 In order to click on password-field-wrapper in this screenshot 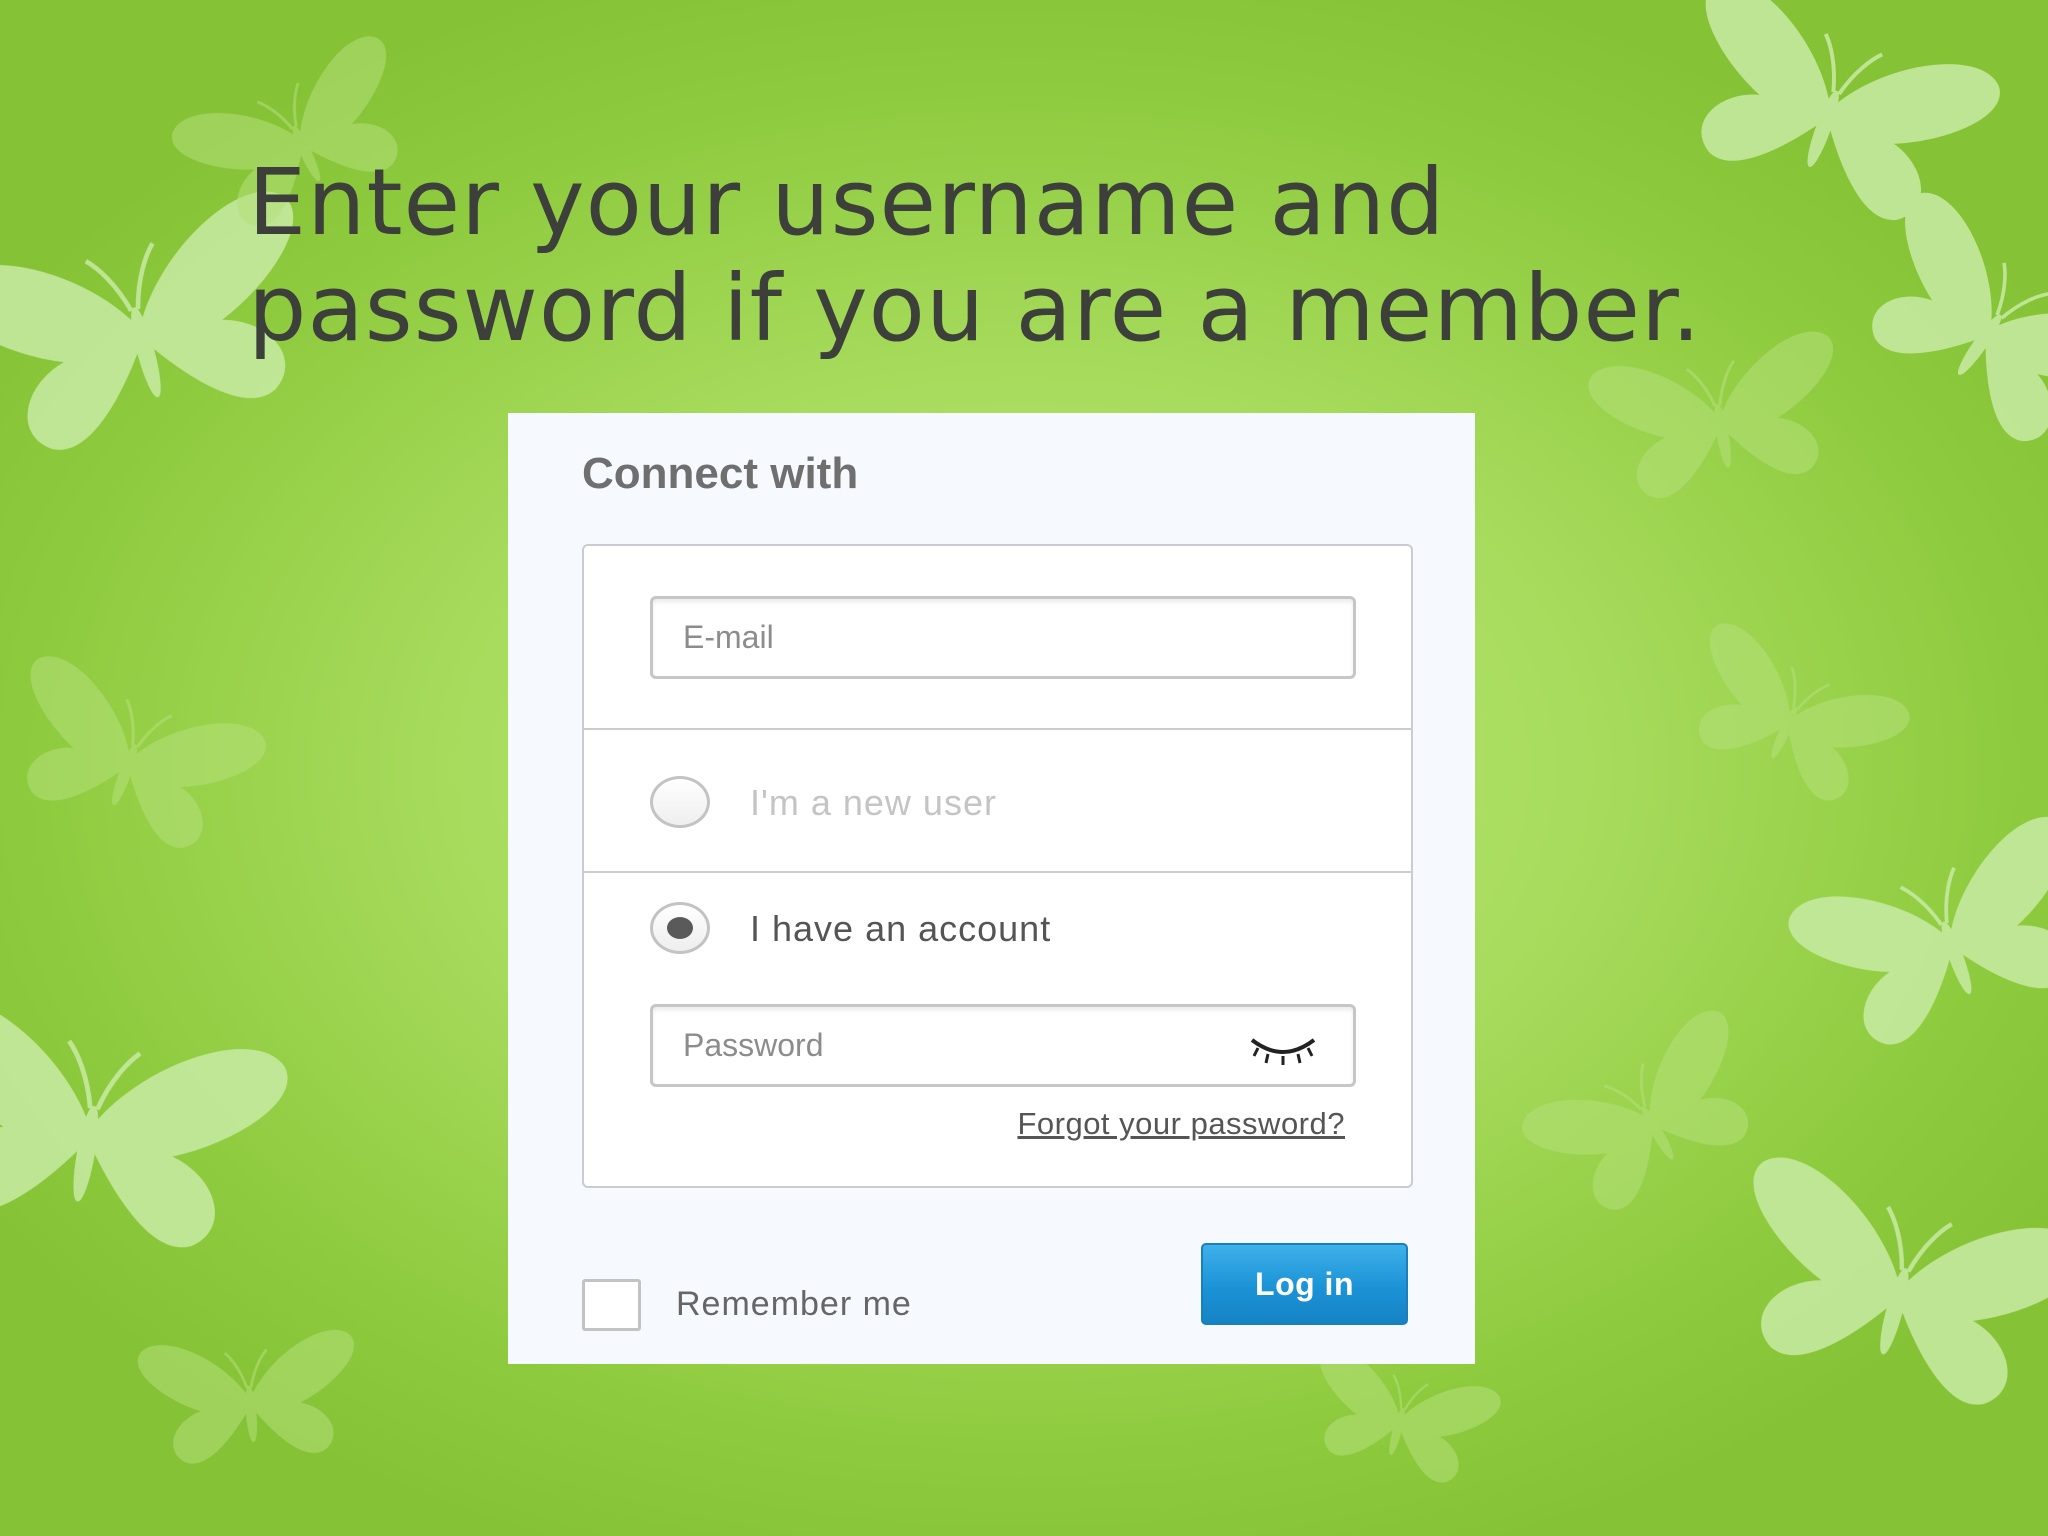, I will do `click(1003, 1045)`.